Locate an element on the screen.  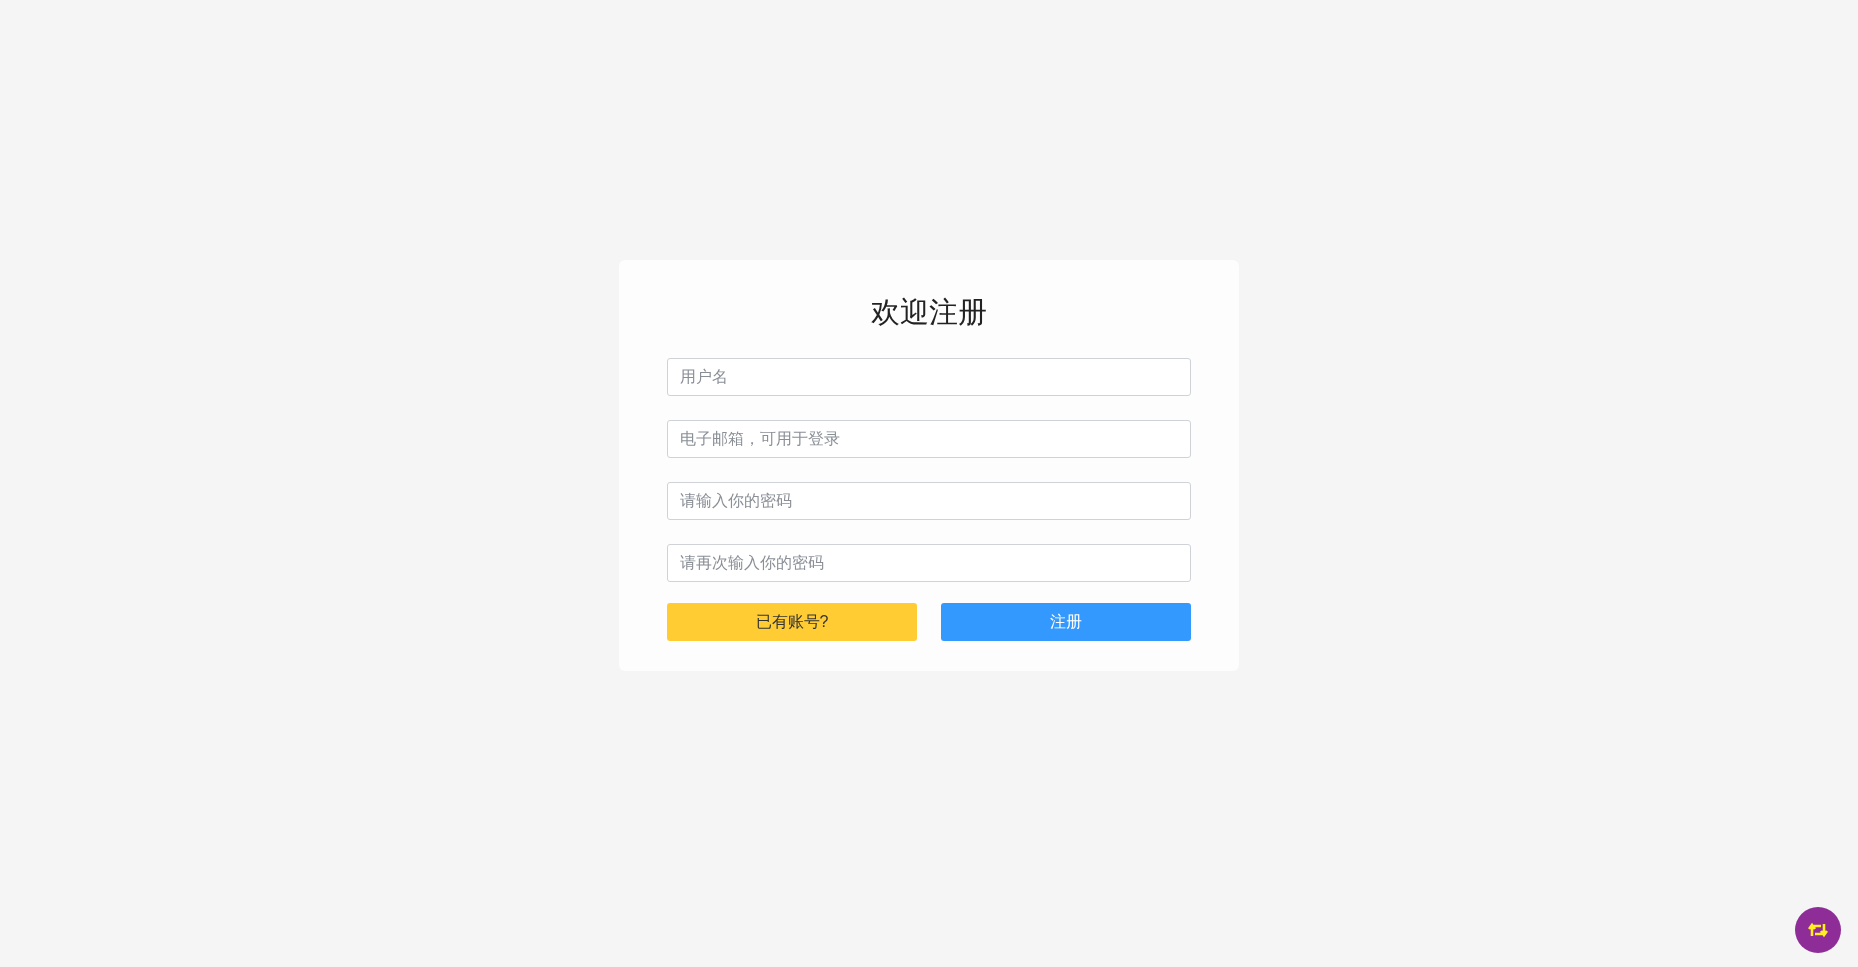
repeat-icon is located at coordinates (1818, 930).